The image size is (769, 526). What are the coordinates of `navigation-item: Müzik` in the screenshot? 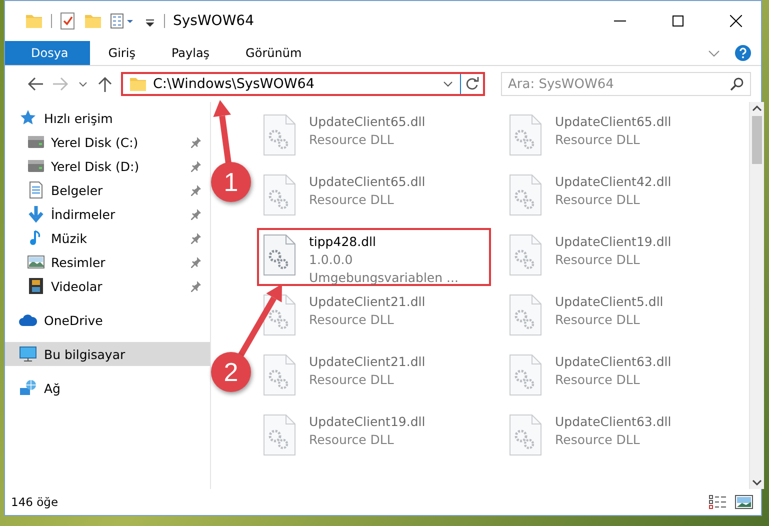 It's located at (107, 238).